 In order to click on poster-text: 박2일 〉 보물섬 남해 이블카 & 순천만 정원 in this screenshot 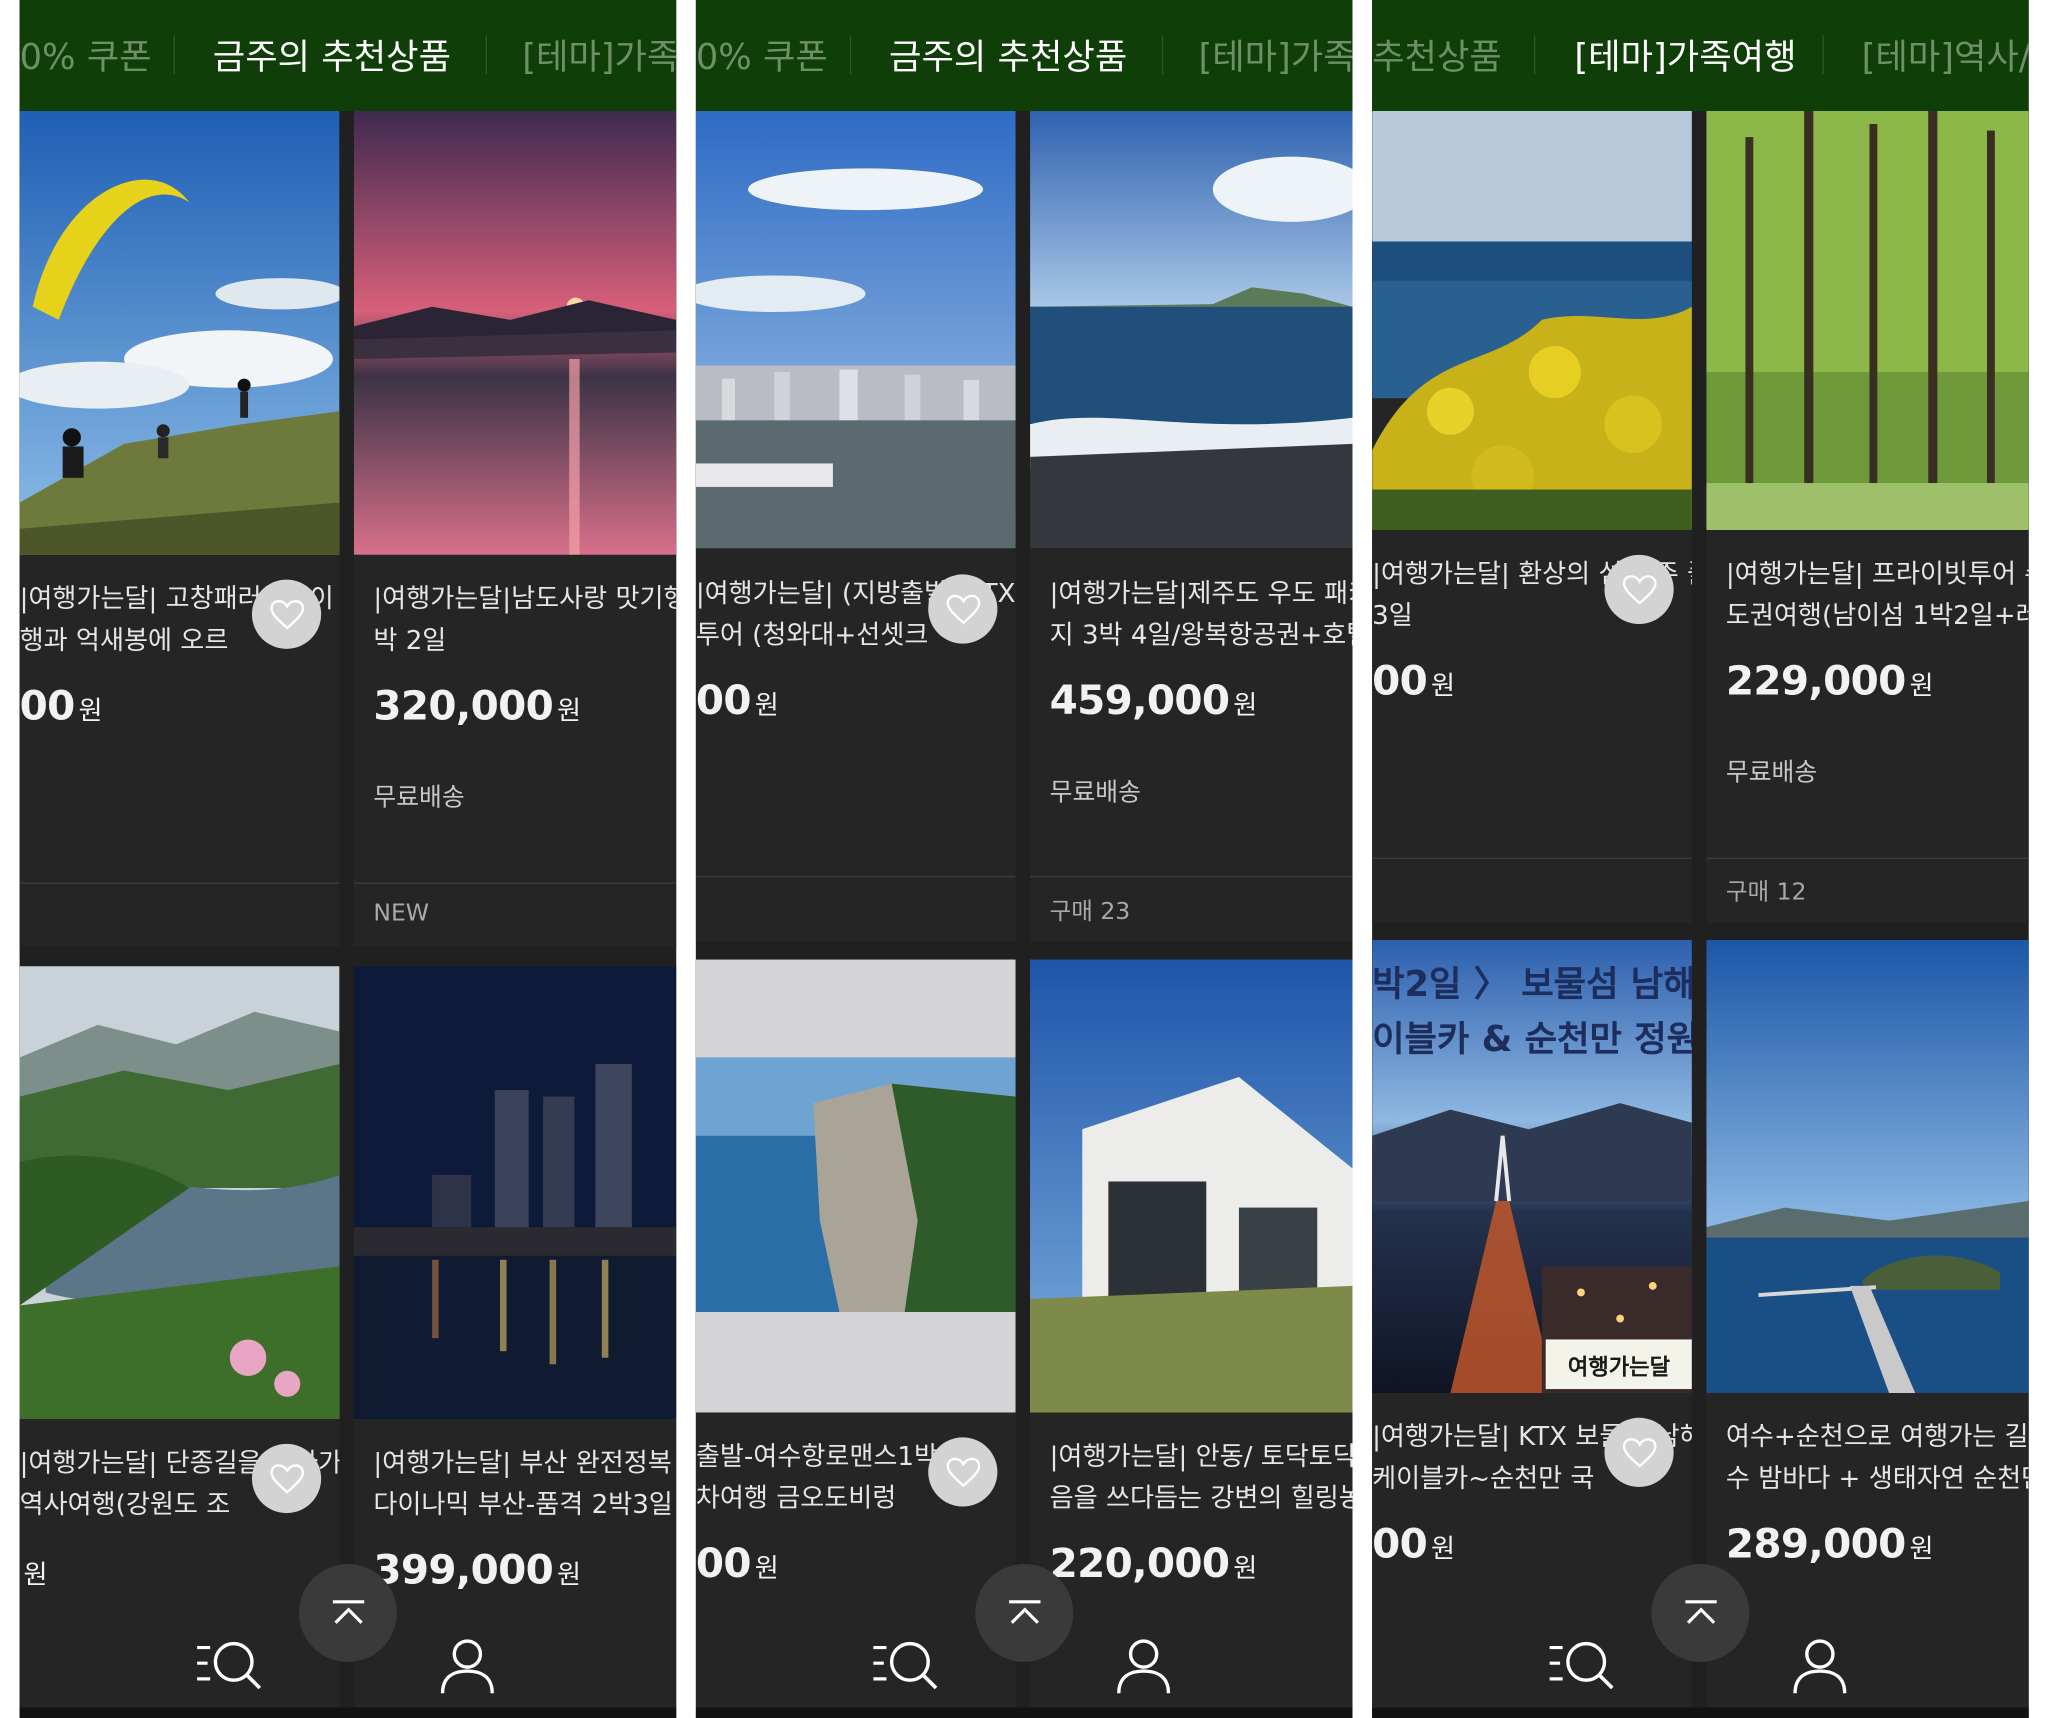, I will do `click(1532, 1013)`.